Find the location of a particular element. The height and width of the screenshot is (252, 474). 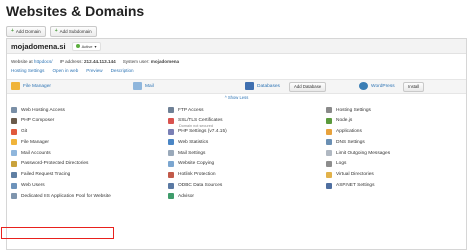

add-domain-button: + Add Domain is located at coordinates (26, 31).